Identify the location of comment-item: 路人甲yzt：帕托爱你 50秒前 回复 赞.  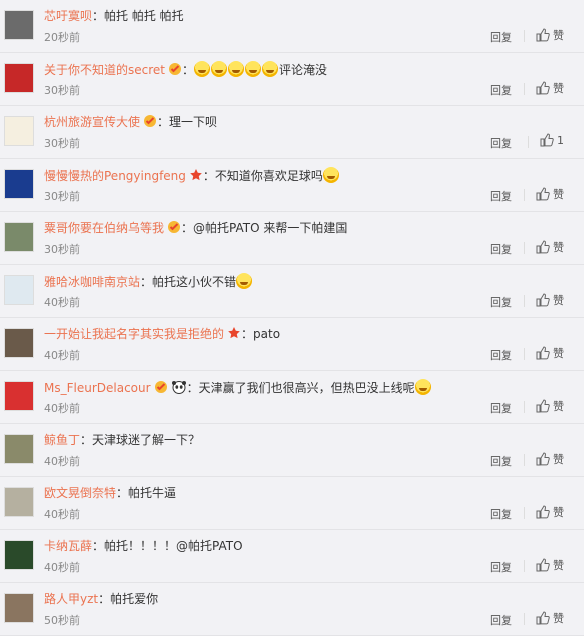
(292, 609).